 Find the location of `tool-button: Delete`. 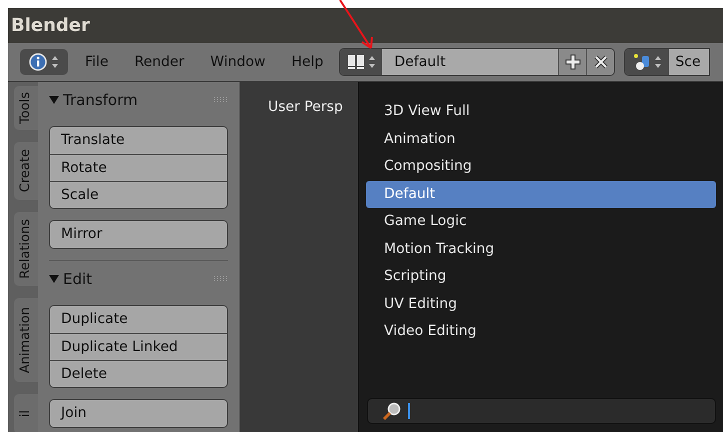

tool-button: Delete is located at coordinates (138, 373).